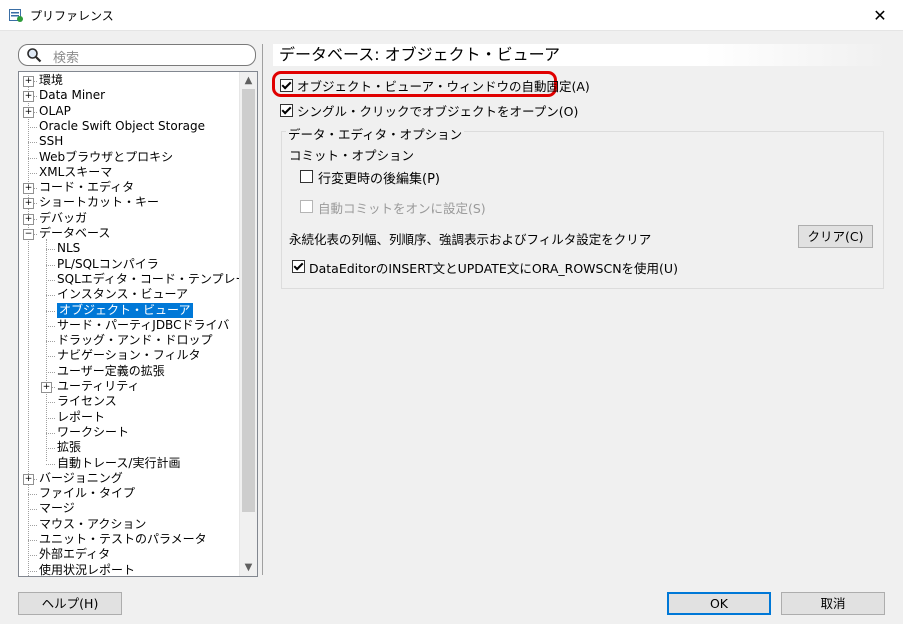 This screenshot has width=903, height=624. What do you see at coordinates (86, 187) in the screenshot?
I see `tree-item: コード・エディタ` at bounding box center [86, 187].